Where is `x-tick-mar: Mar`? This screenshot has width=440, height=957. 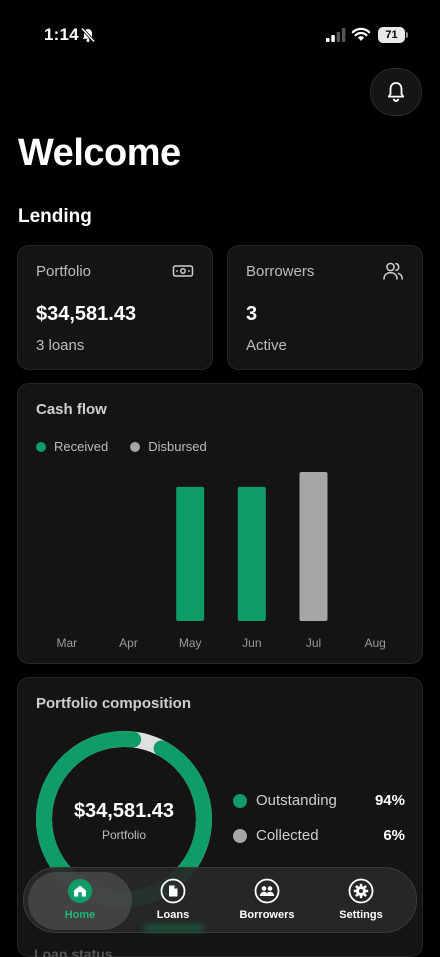 x-tick-mar: Mar is located at coordinates (66, 643).